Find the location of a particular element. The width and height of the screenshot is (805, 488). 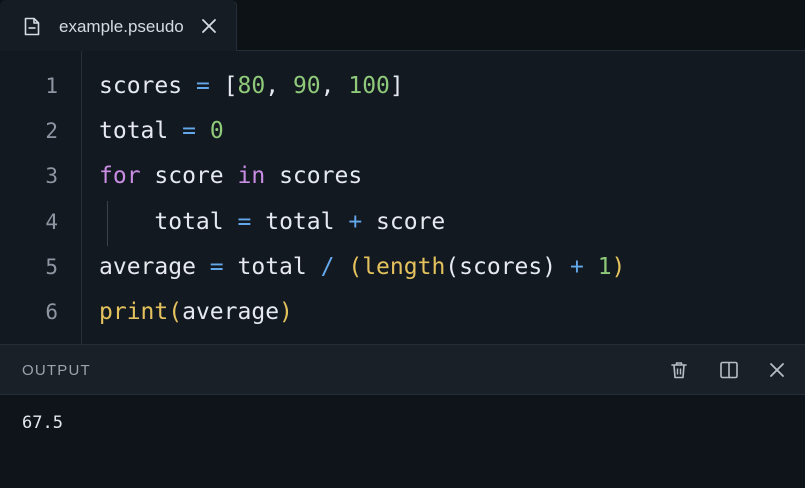

tab-example-pseudo: example.pseudo is located at coordinates (118, 25).